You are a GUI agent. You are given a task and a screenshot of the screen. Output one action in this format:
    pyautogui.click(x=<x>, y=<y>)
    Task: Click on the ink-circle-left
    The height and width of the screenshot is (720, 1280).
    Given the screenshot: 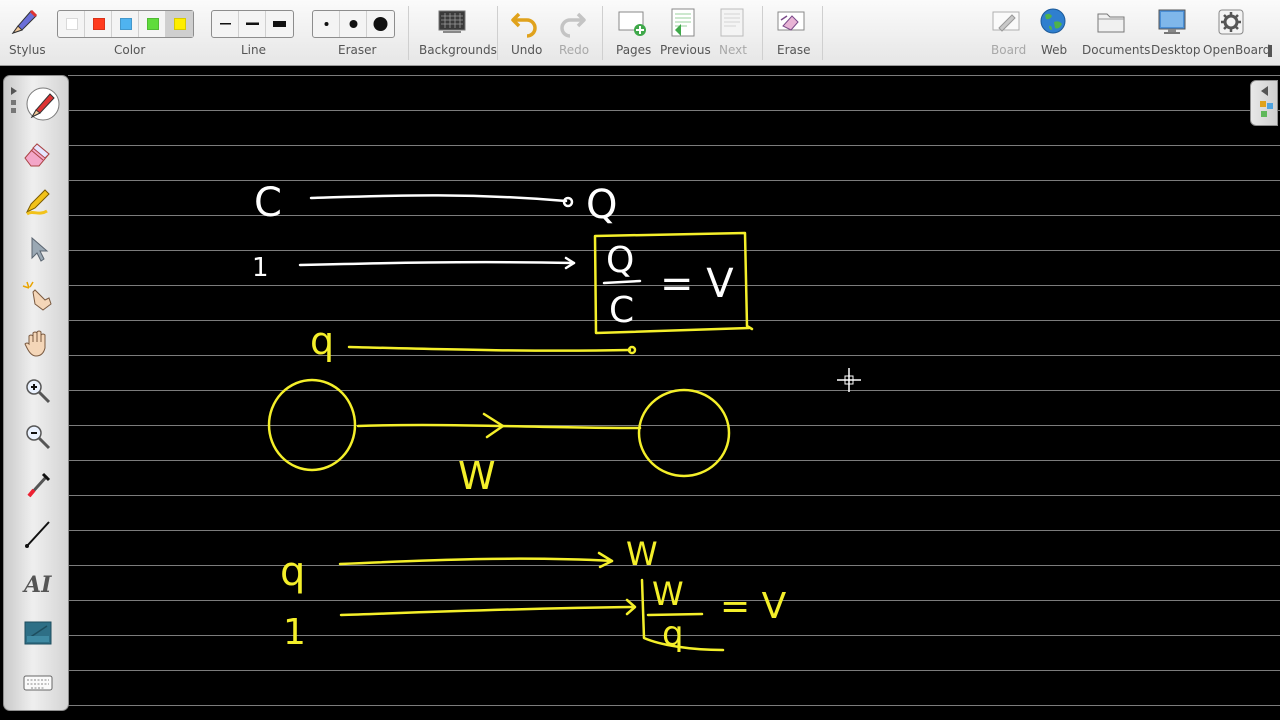 What is the action you would take?
    pyautogui.click(x=312, y=425)
    